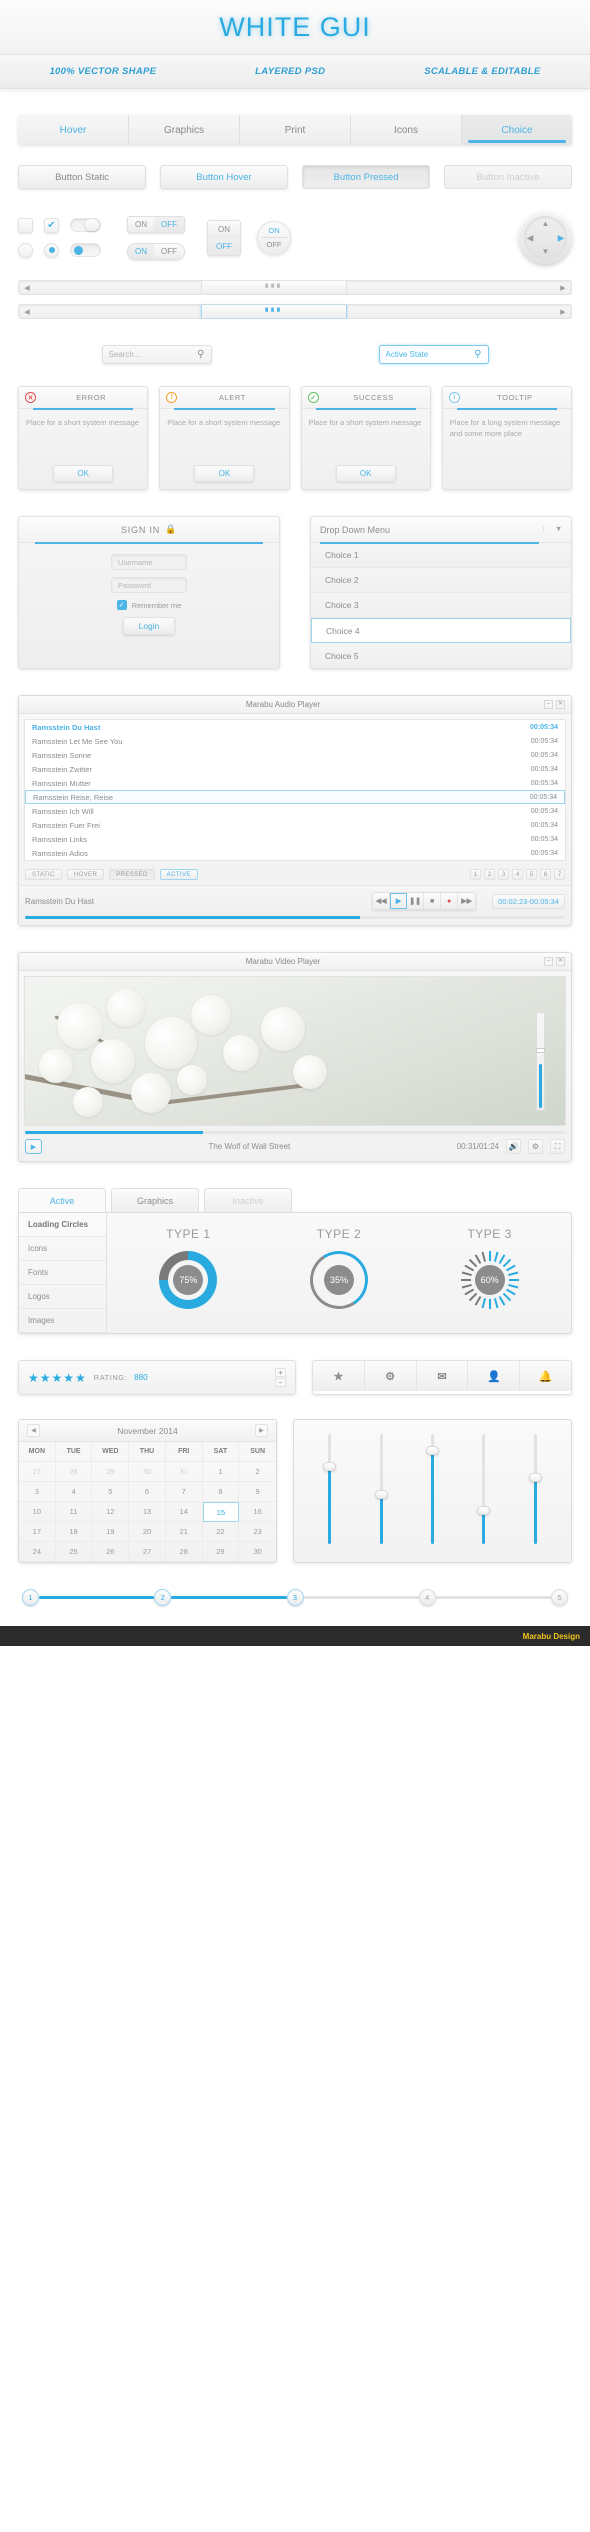 The height and width of the screenshot is (2532, 590). What do you see at coordinates (295, 853) in the screenshot?
I see `table-row: Ramsstein Adios 00:05:34` at bounding box center [295, 853].